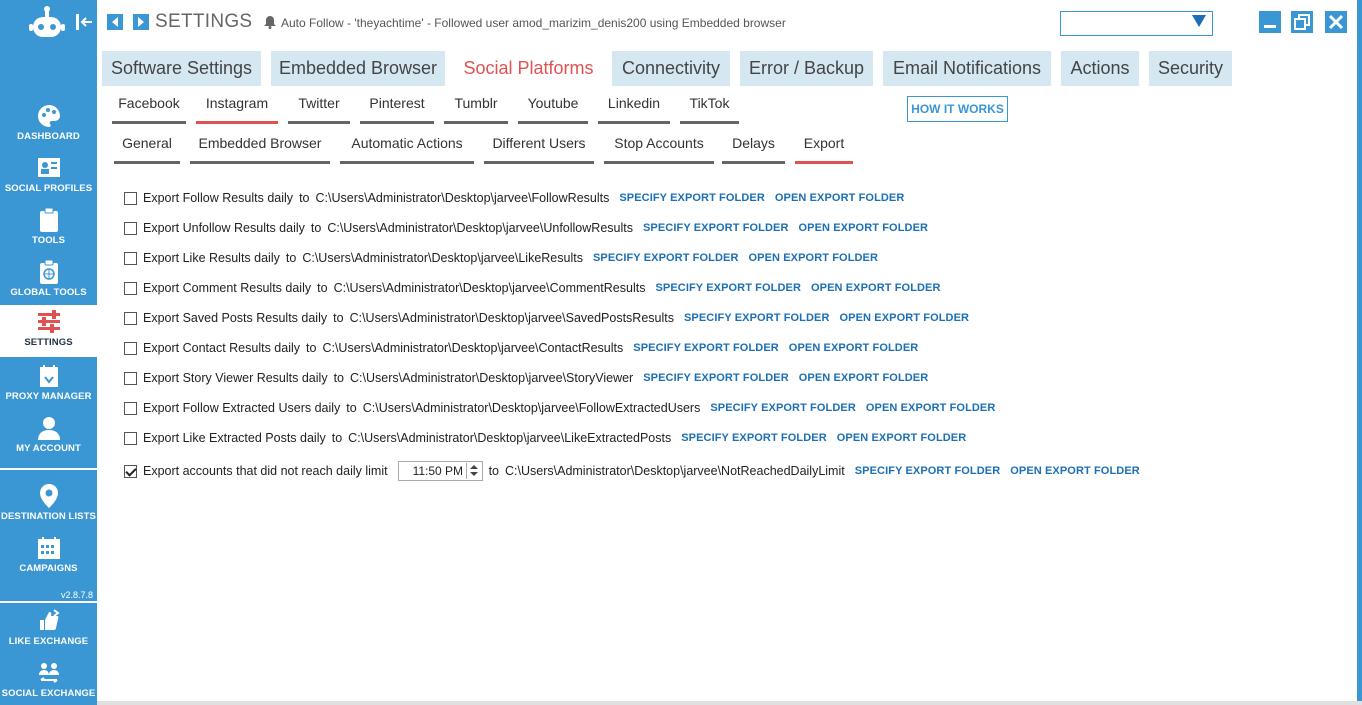 The width and height of the screenshot is (1362, 705). Describe the element at coordinates (48, 281) in the screenshot. I see `sidebar-item-global-tools: GLOBAL TOOLS` at that location.